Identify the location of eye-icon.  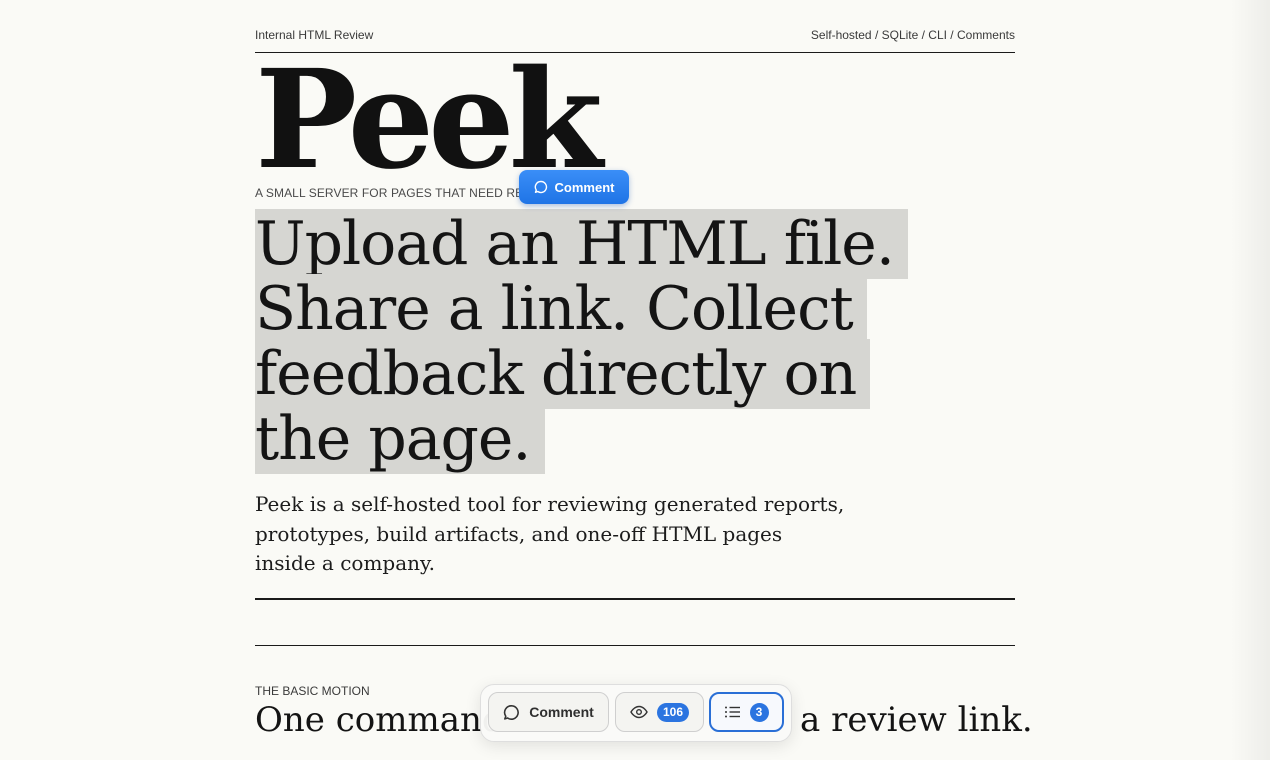
(639, 712).